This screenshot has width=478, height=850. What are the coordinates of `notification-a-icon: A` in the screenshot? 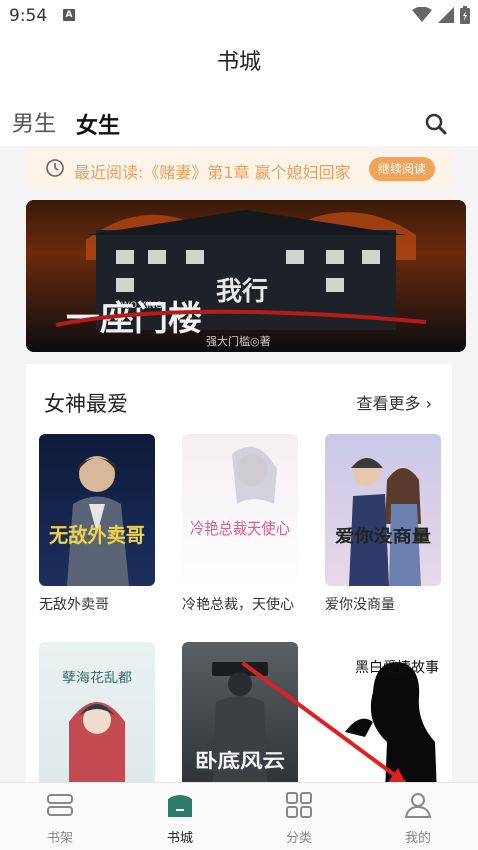 It's located at (69, 15).